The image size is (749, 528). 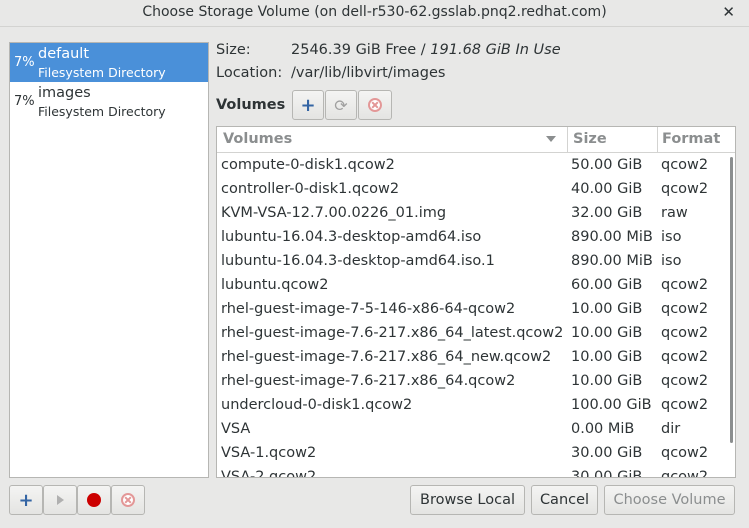 I want to click on volume-name: controller-0-disk1.qcow2, so click(x=310, y=189).